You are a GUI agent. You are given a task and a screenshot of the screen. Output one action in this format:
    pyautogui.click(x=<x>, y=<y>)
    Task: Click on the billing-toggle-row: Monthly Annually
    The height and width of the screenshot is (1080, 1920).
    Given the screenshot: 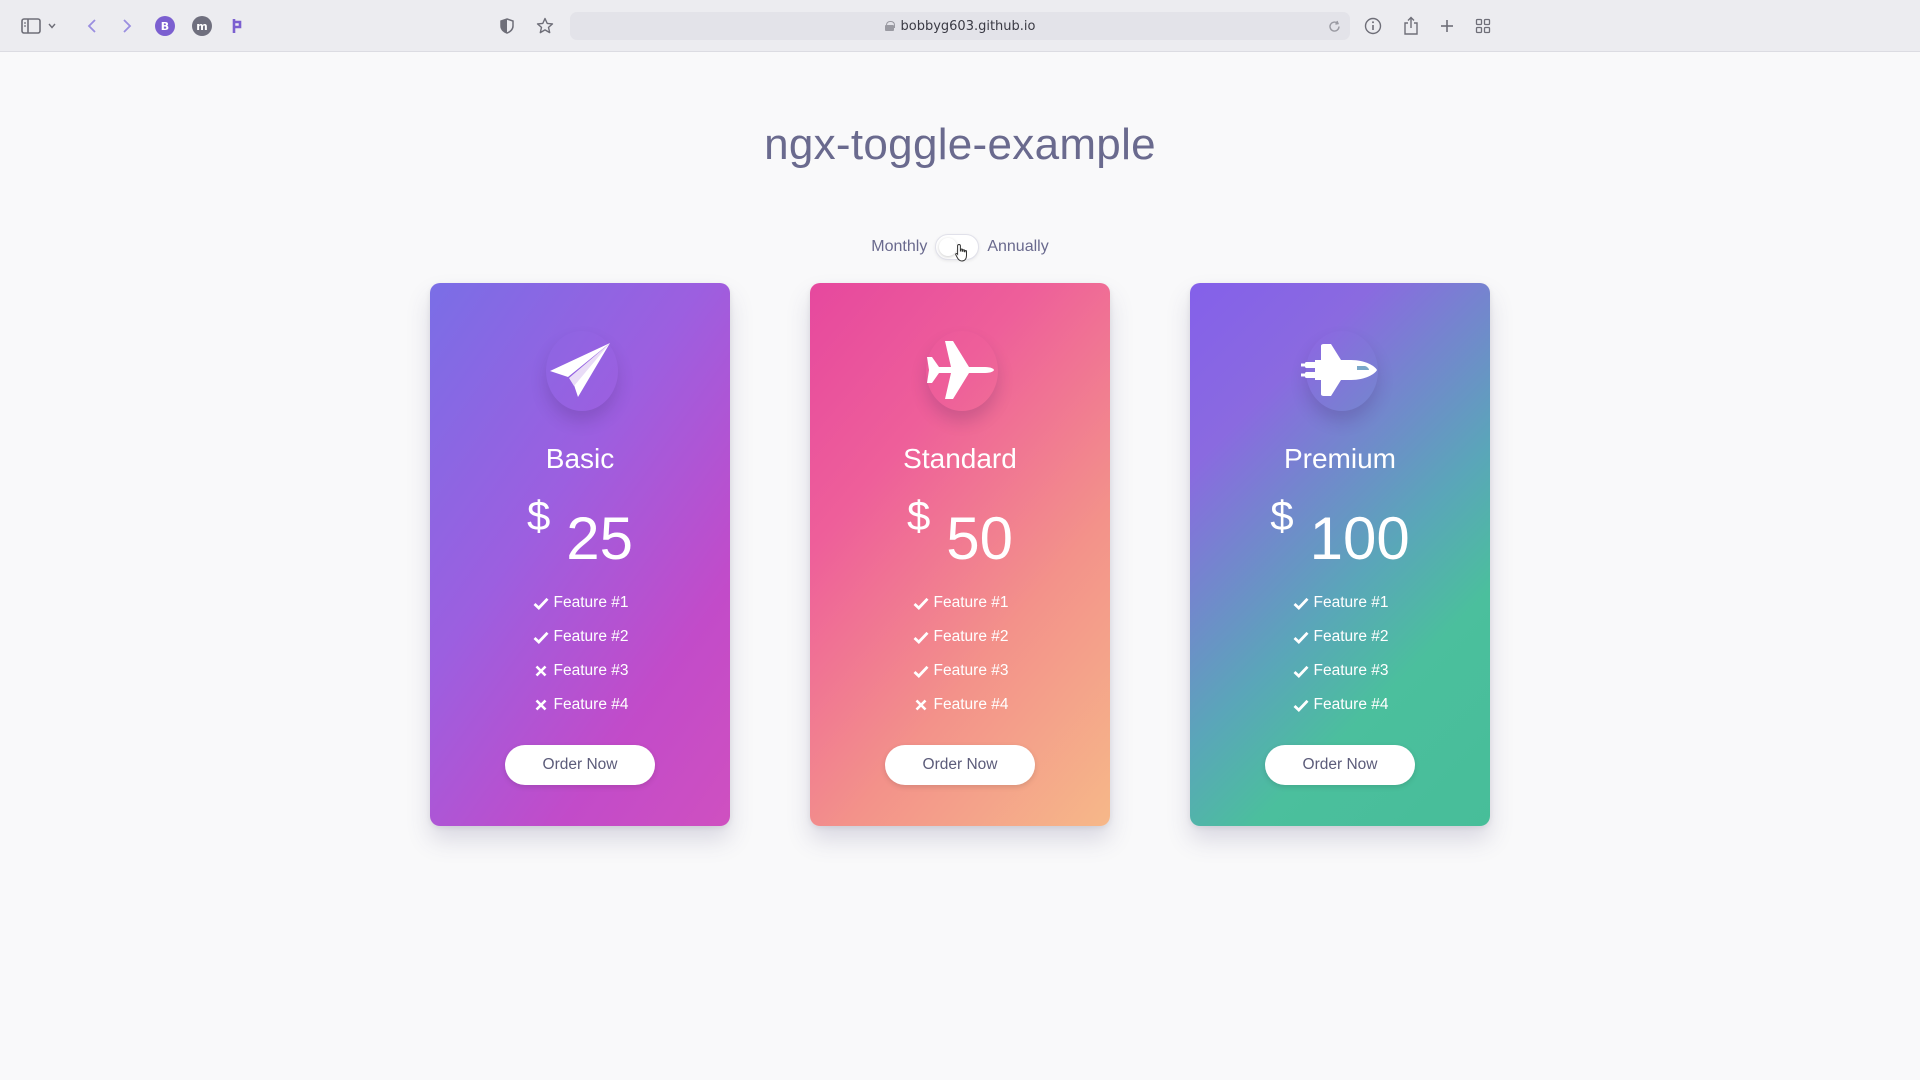 What is the action you would take?
    pyautogui.click(x=960, y=247)
    